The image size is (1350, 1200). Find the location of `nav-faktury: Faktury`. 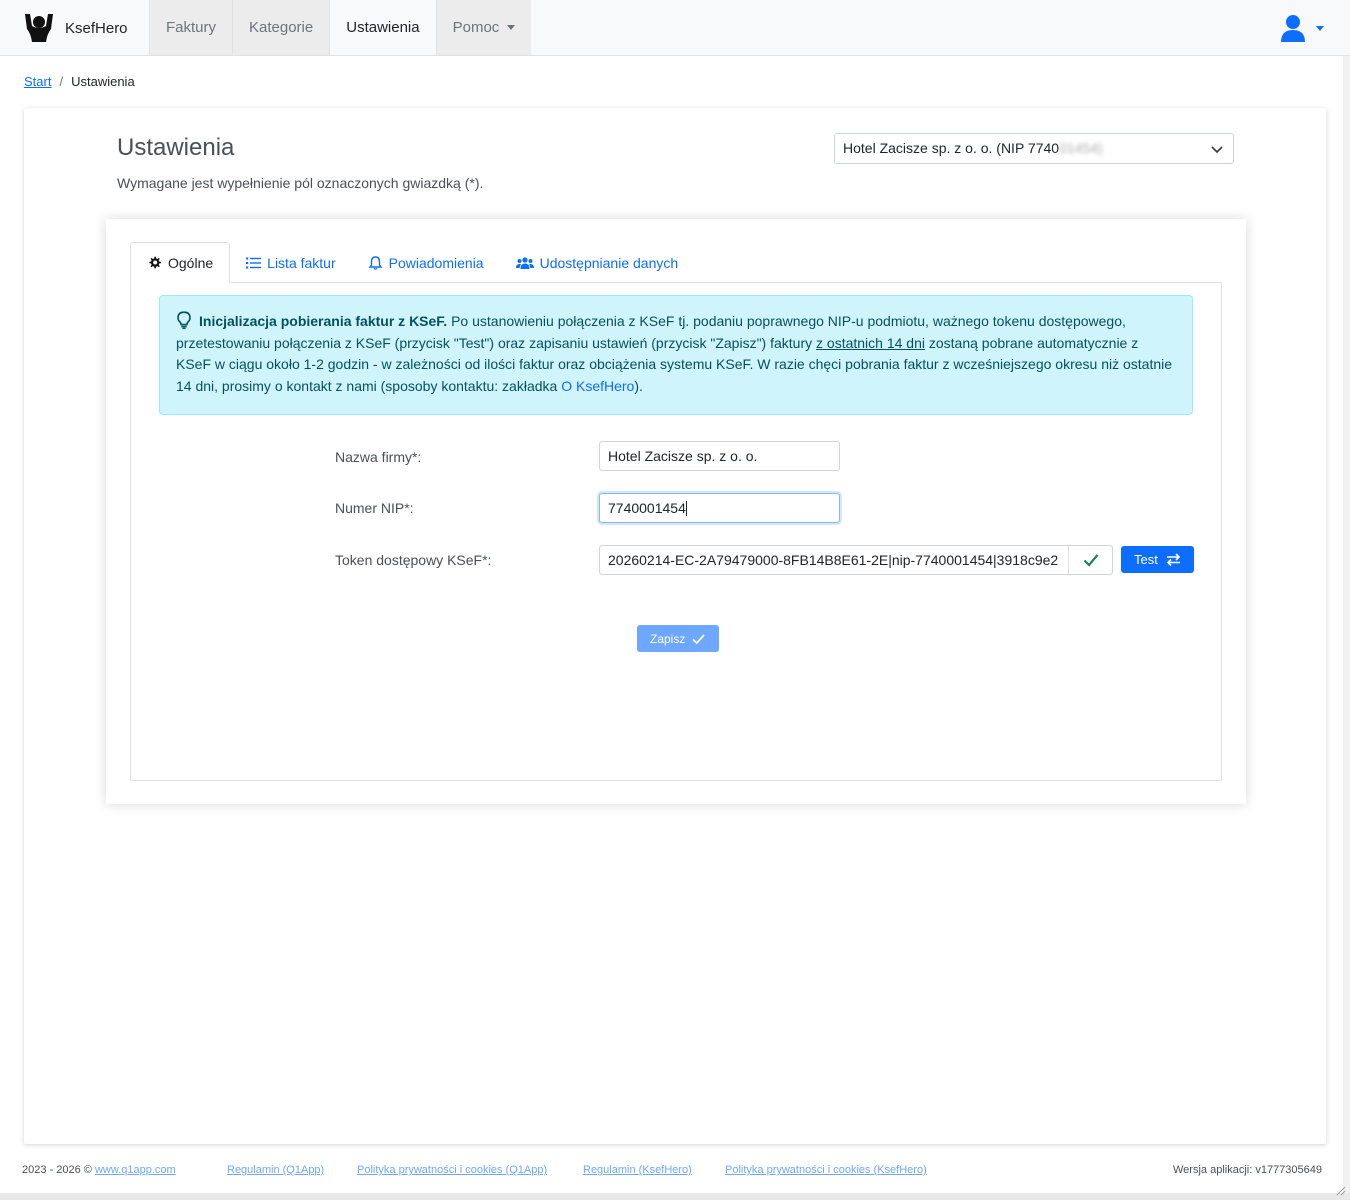

nav-faktury: Faktury is located at coordinates (191, 27).